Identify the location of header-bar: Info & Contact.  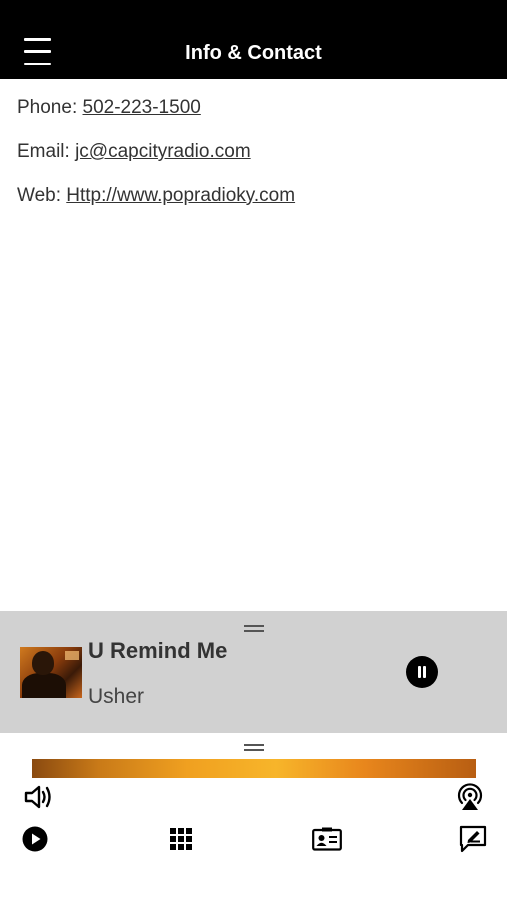
(253, 39).